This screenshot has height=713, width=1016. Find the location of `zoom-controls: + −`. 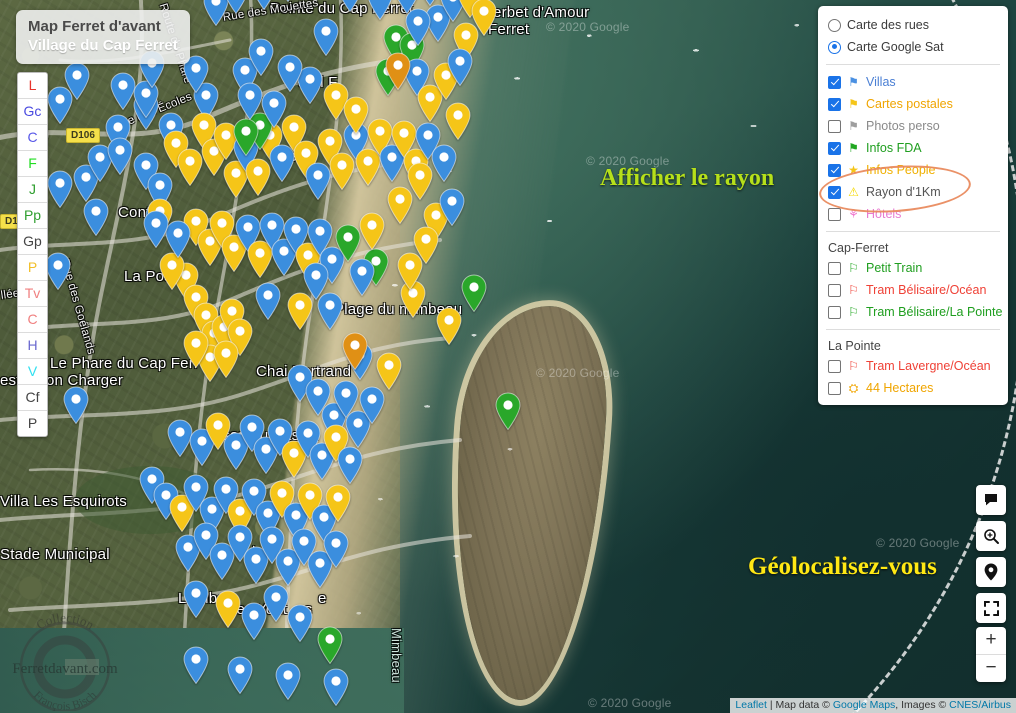

zoom-controls: + − is located at coordinates (991, 654).